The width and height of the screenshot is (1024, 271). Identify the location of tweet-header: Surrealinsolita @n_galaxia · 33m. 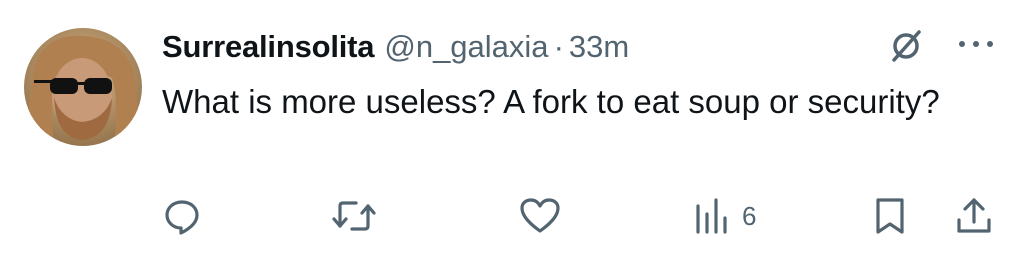
(395, 47).